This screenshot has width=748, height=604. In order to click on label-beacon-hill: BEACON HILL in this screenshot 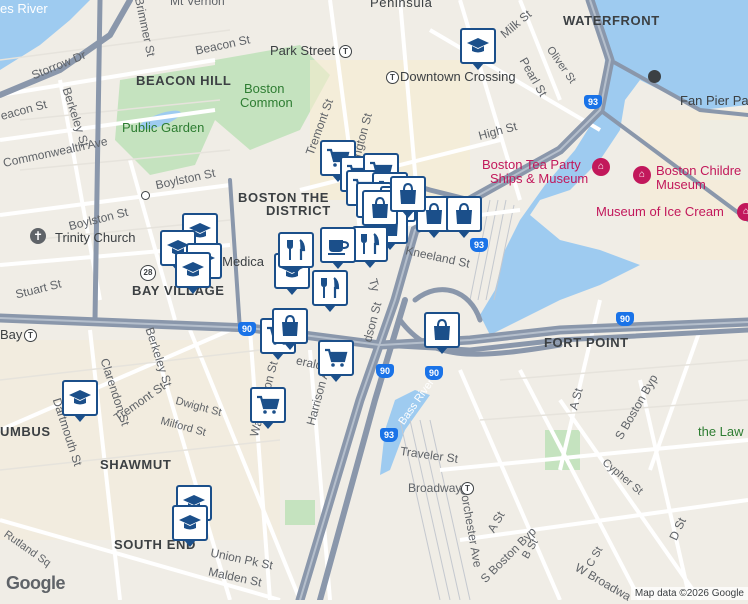, I will do `click(184, 80)`.